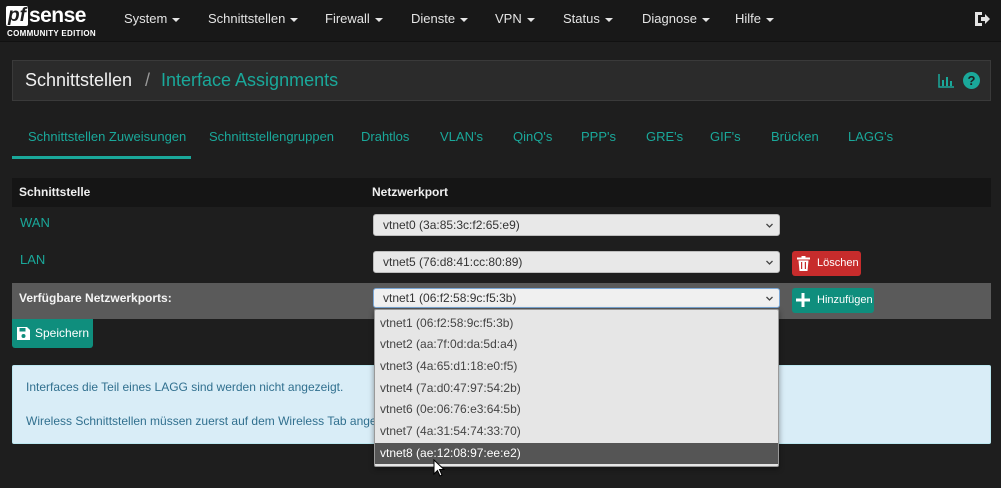 The image size is (1001, 488). What do you see at coordinates (35, 222) in the screenshot?
I see `interface-link-wan: WAN` at bounding box center [35, 222].